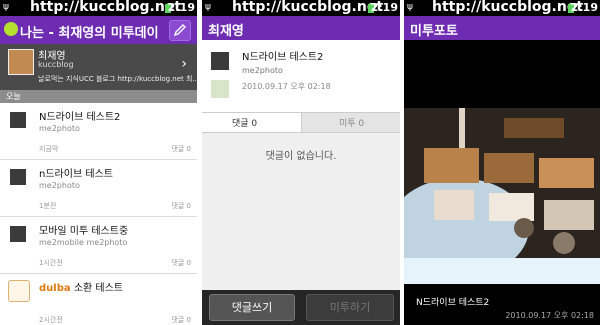 The image size is (600, 325). I want to click on post-time: 1시간전, so click(51, 263).